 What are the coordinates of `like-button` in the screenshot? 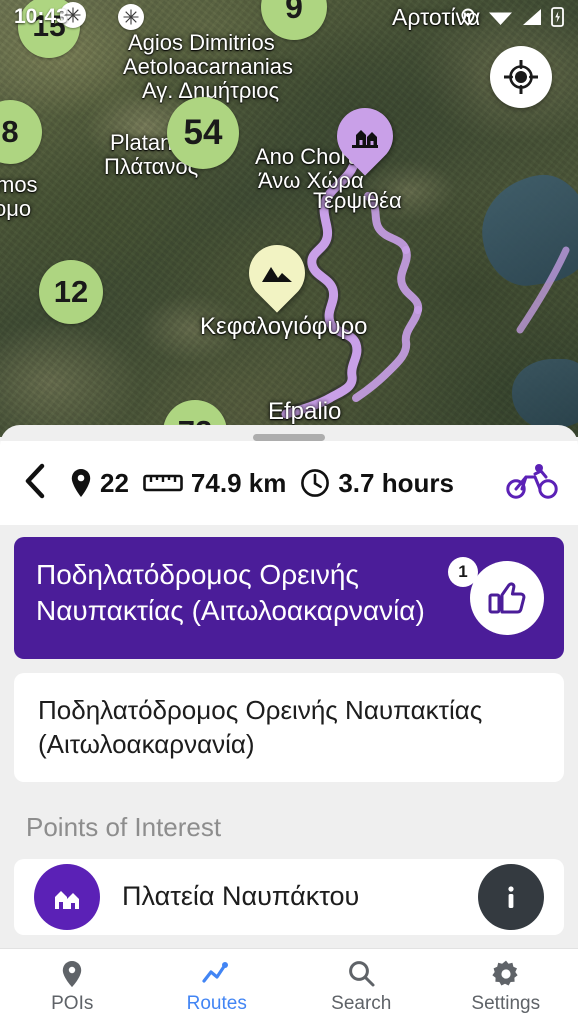 It's located at (507, 598).